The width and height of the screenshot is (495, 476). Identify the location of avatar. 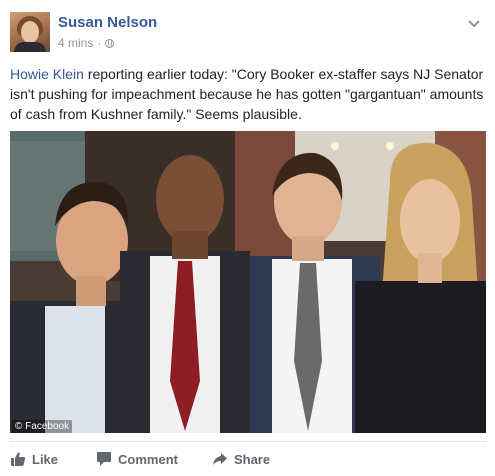
(30, 32).